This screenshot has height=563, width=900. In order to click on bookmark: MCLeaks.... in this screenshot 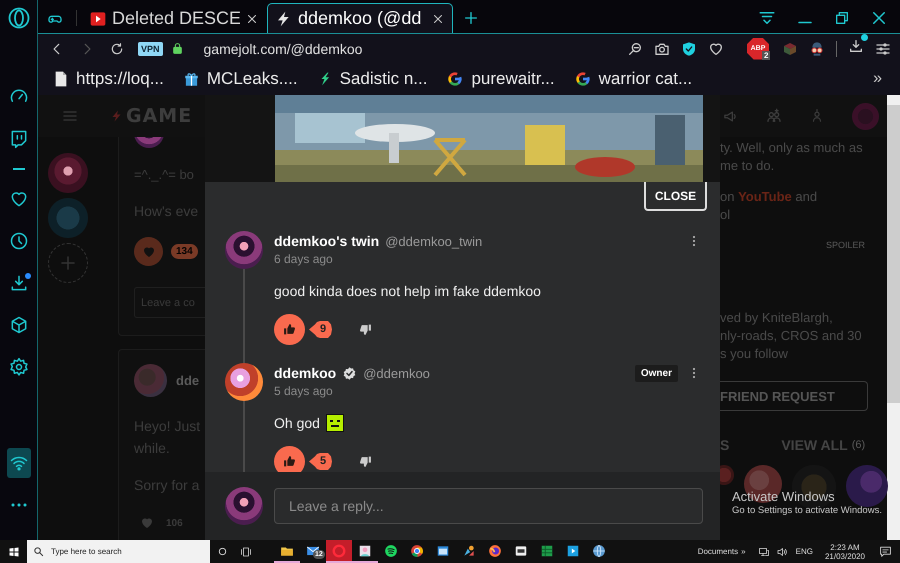, I will do `click(241, 79)`.